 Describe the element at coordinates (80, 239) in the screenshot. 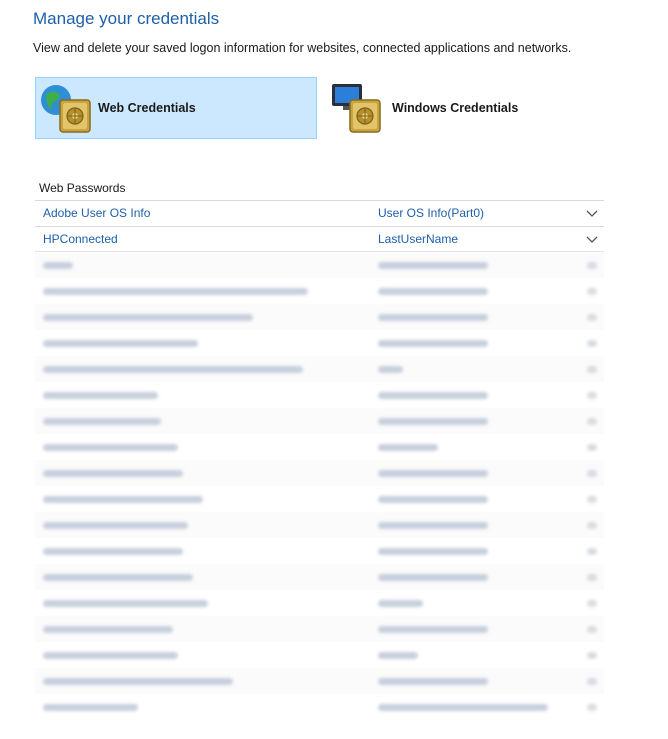

I see `credential-site: HPConnected` at that location.